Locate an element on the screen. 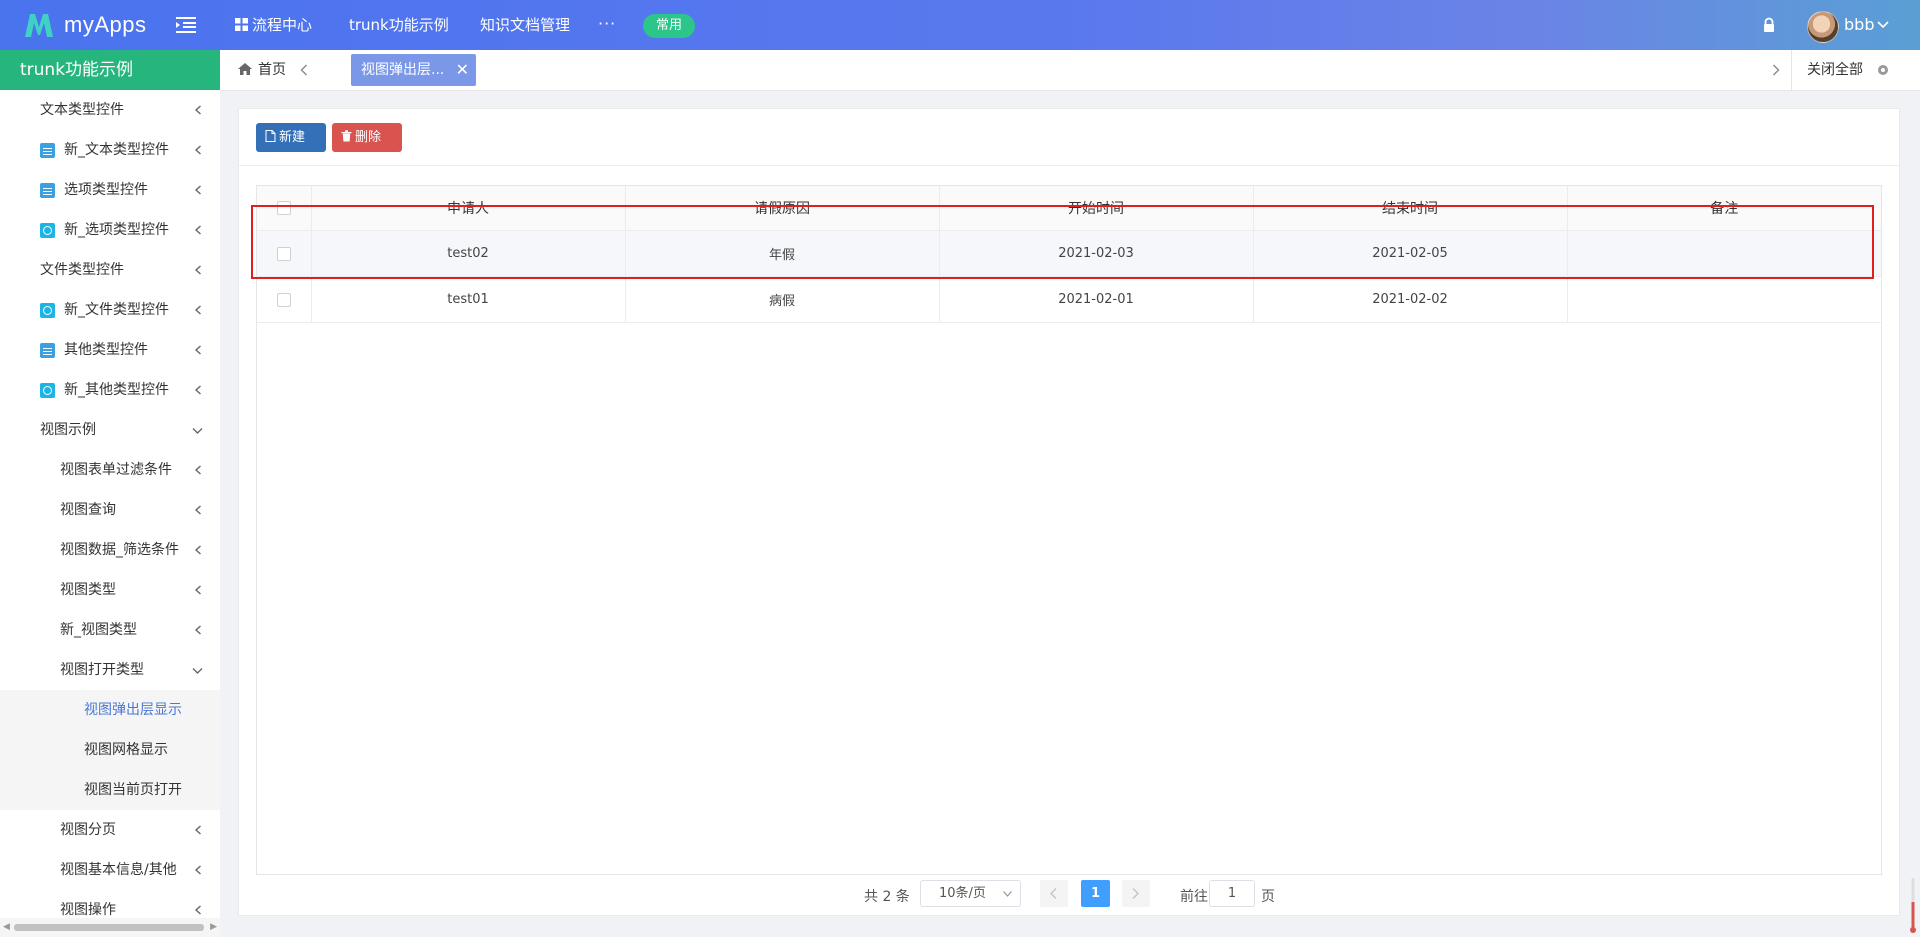 This screenshot has width=1920, height=937. next-page-button is located at coordinates (1136, 893).